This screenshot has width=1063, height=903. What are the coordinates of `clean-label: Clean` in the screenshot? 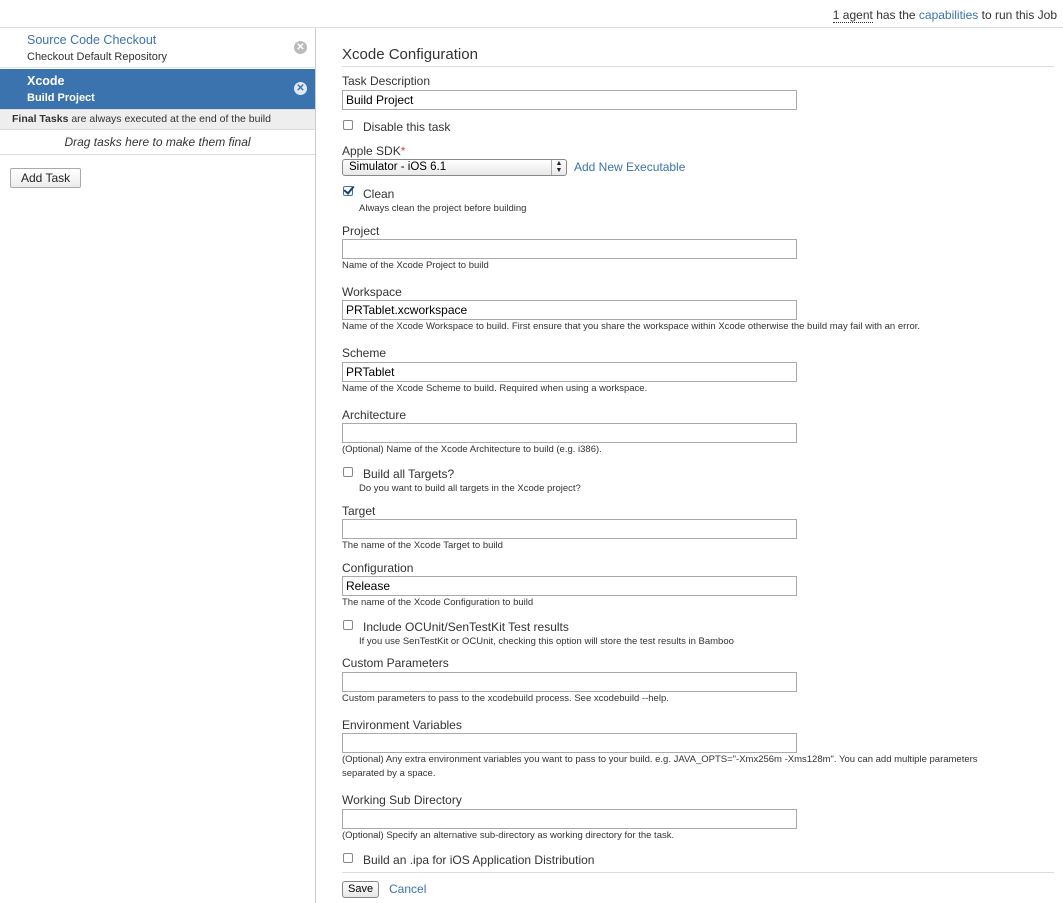 It's located at (379, 194).